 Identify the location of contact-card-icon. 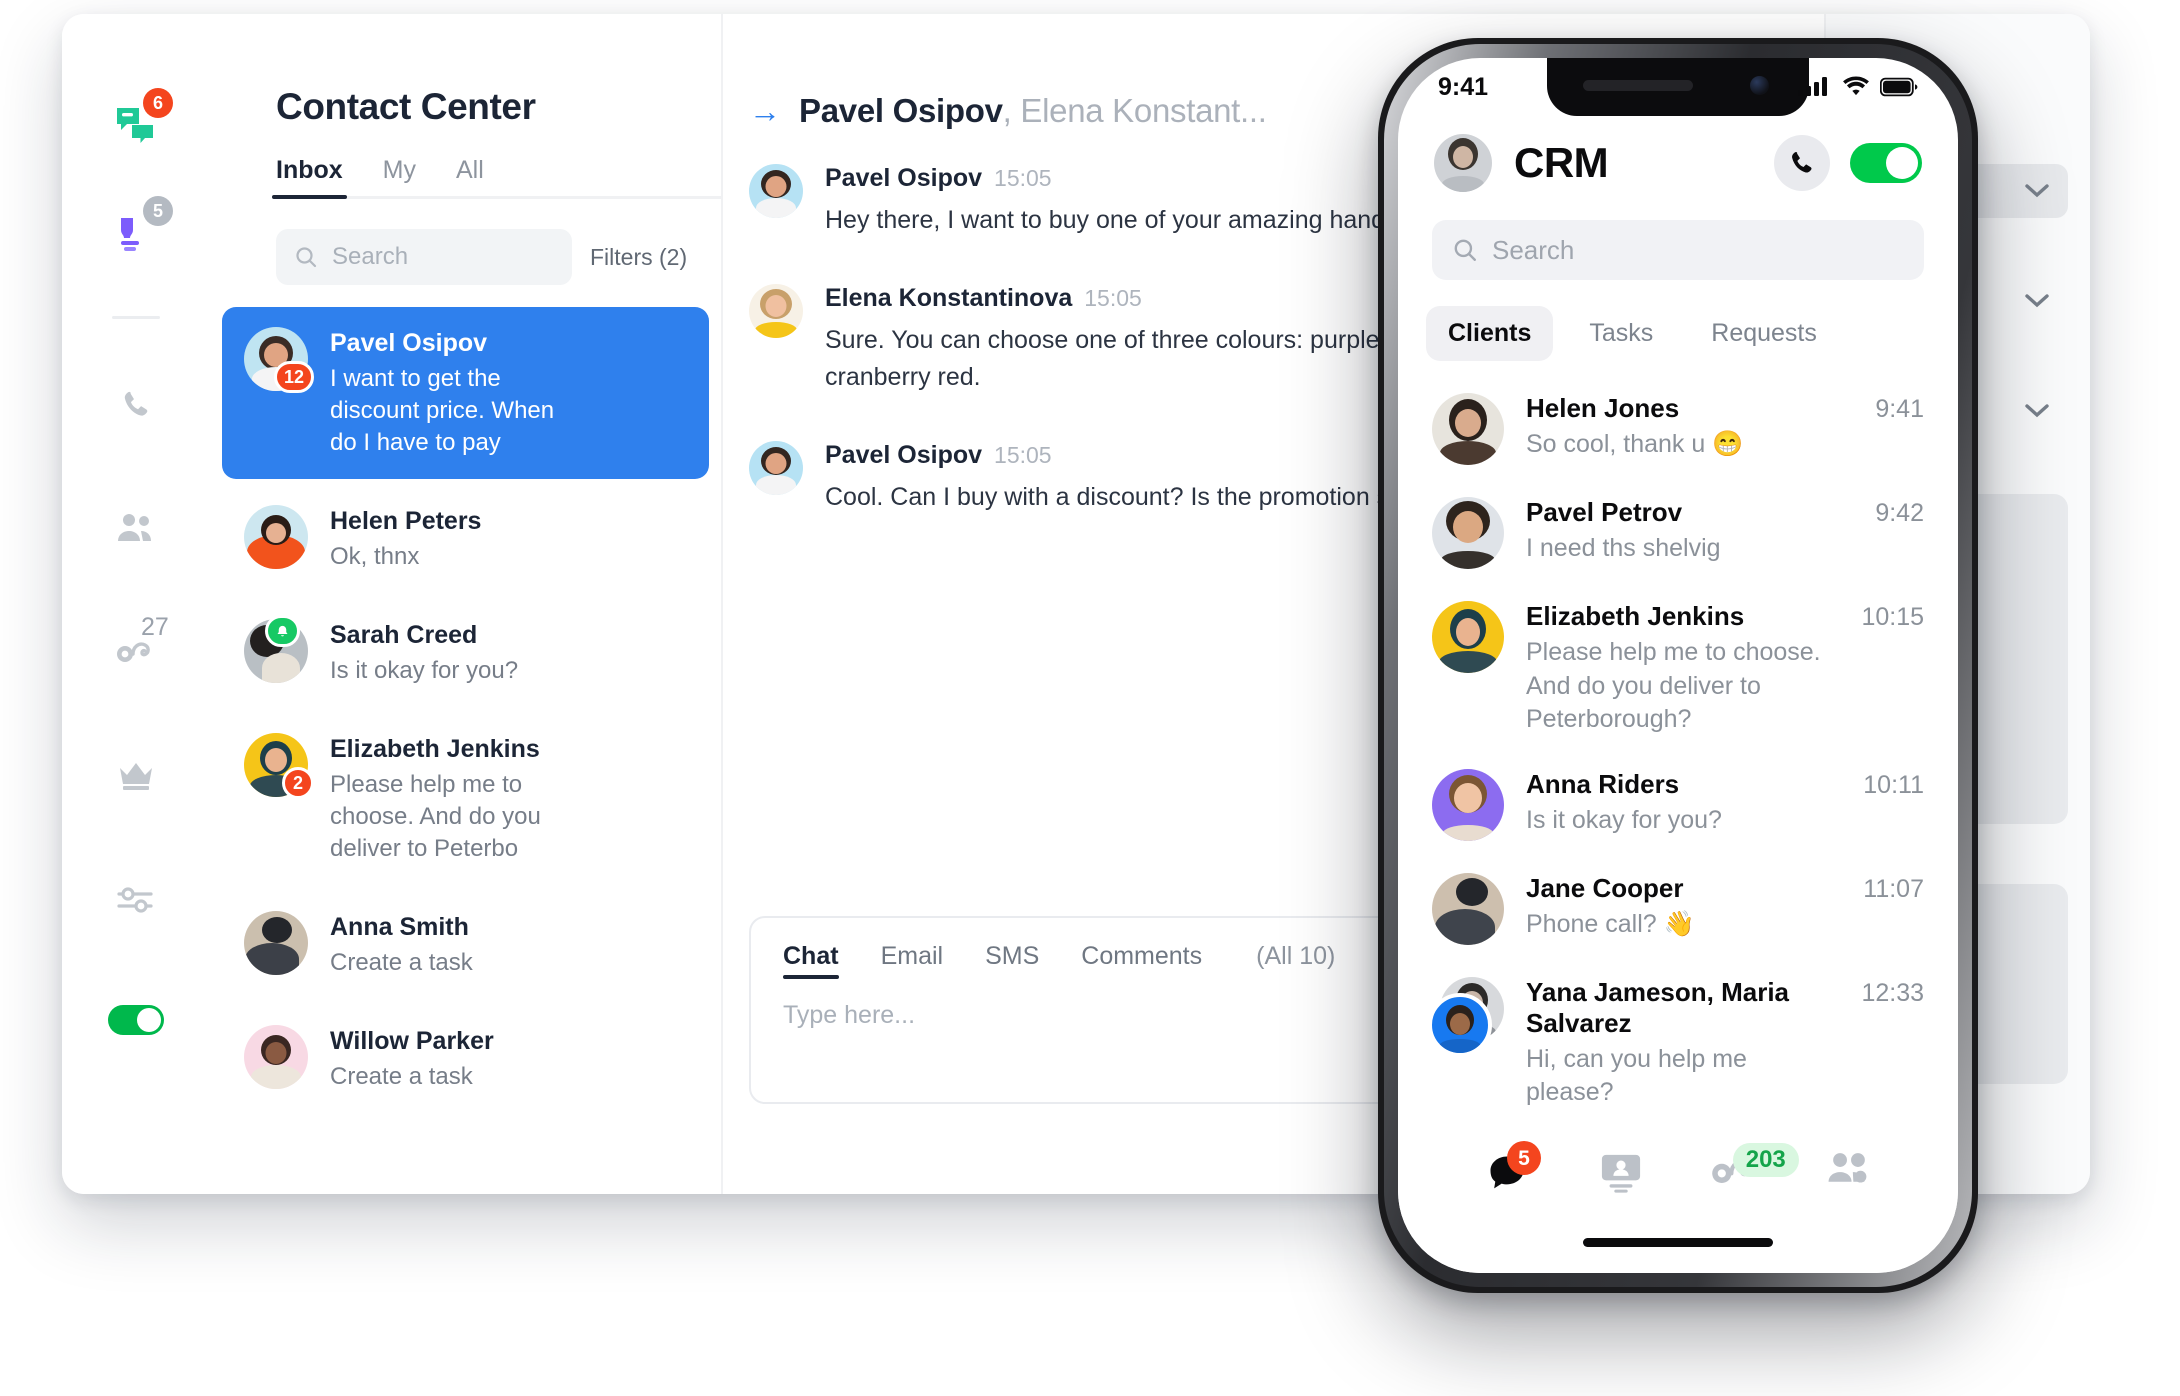
(1621, 1173).